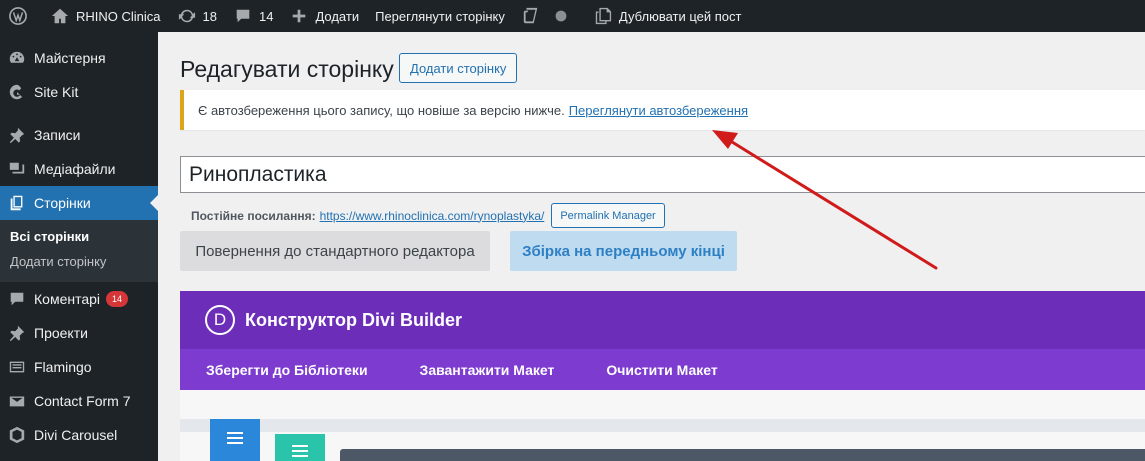  I want to click on add-page-button: Додати сторінку, so click(458, 68).